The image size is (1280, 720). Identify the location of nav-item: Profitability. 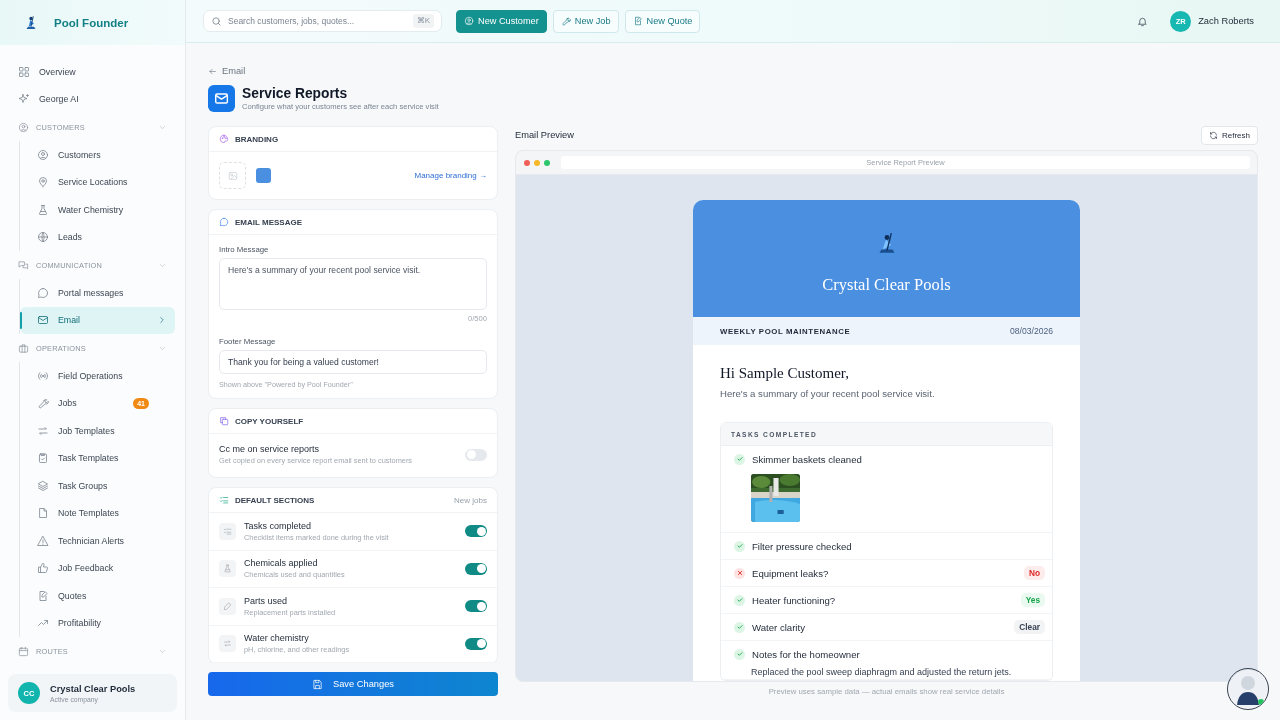
(97, 623).